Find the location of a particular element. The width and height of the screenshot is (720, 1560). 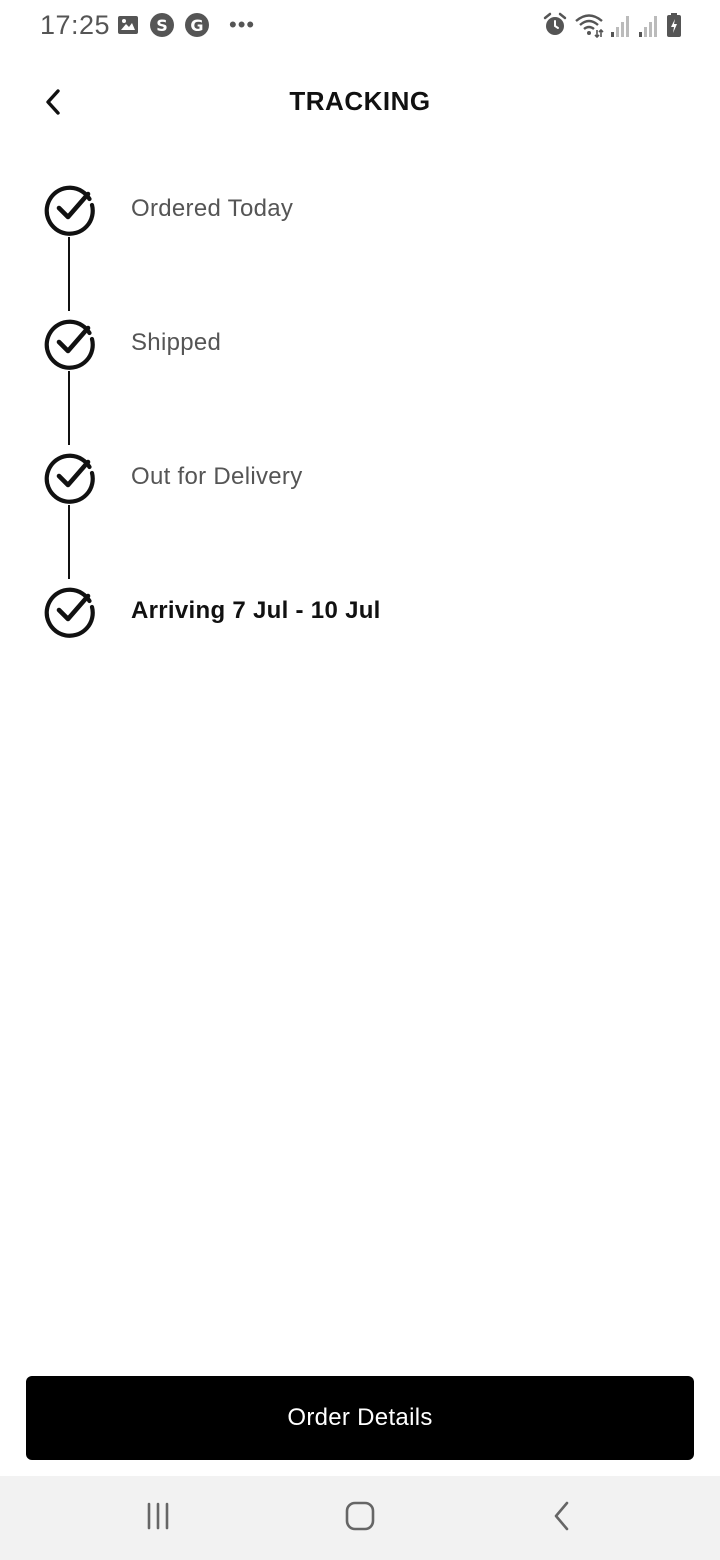

recent-apps-button is located at coordinates (158, 1518).